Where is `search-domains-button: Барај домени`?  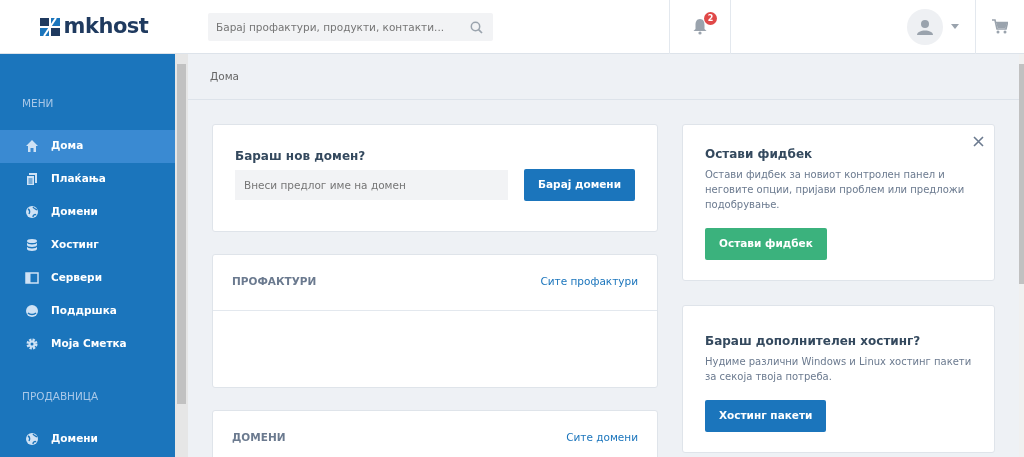 search-domains-button: Барај домени is located at coordinates (579, 185).